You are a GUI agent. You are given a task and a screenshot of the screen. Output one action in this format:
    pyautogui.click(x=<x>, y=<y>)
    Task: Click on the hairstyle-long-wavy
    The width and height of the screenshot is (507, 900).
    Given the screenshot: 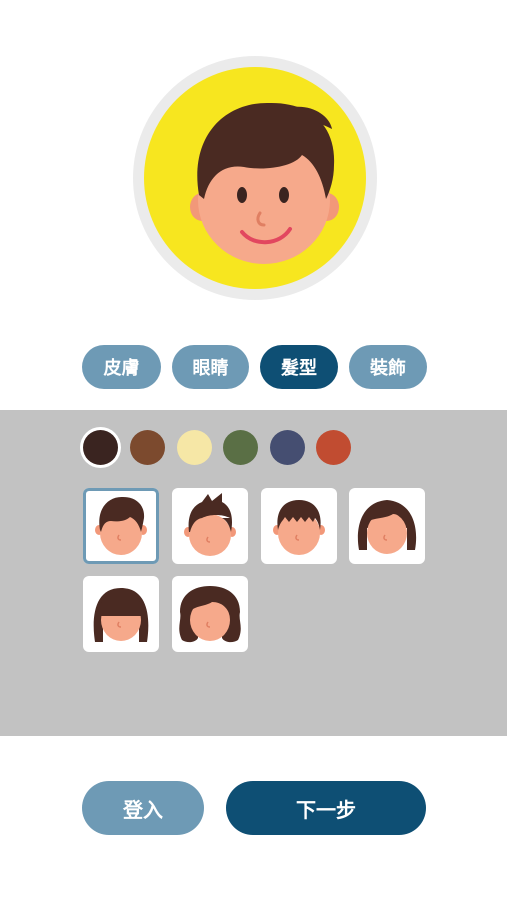 What is the action you would take?
    pyautogui.click(x=210, y=614)
    